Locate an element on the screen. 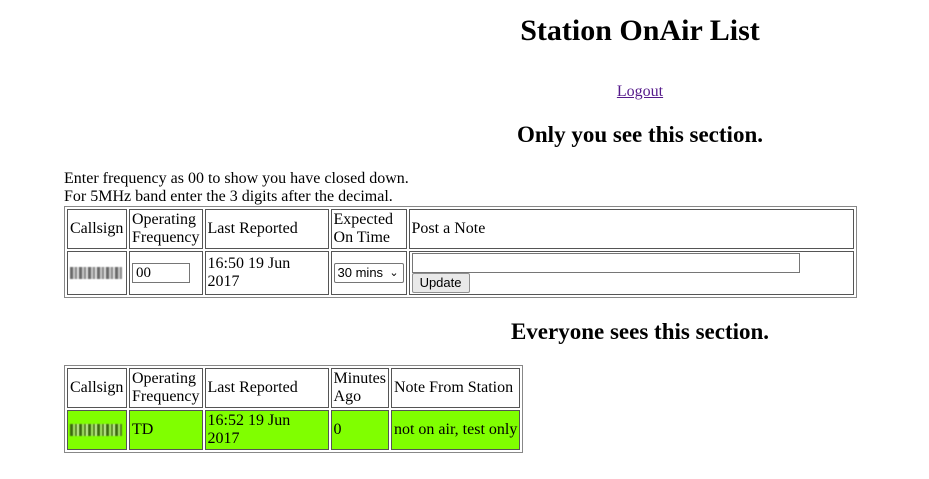 This screenshot has height=479, width=929. header-minutes-ago: Minutes Ago is located at coordinates (359, 388).